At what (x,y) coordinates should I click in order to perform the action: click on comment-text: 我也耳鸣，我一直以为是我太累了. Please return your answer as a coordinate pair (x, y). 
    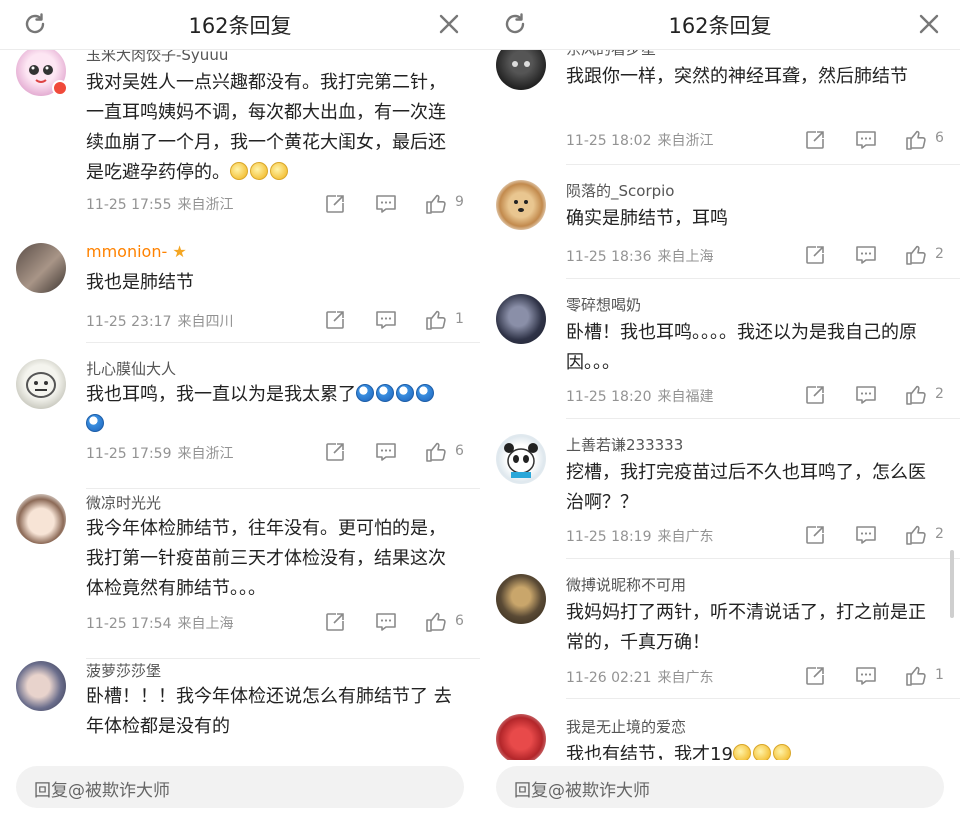
    Looking at the image, I should click on (270, 410).